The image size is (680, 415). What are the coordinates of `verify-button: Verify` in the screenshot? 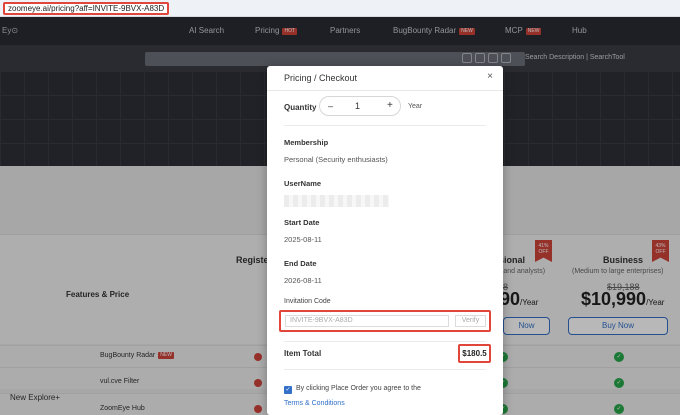 It's located at (470, 321).